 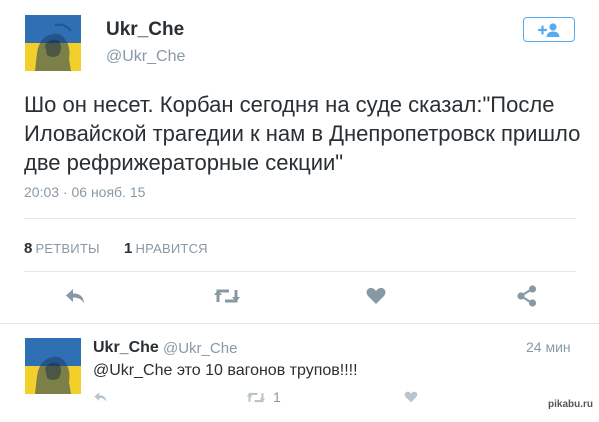 I want to click on reply-retweet-button, so click(x=256, y=397).